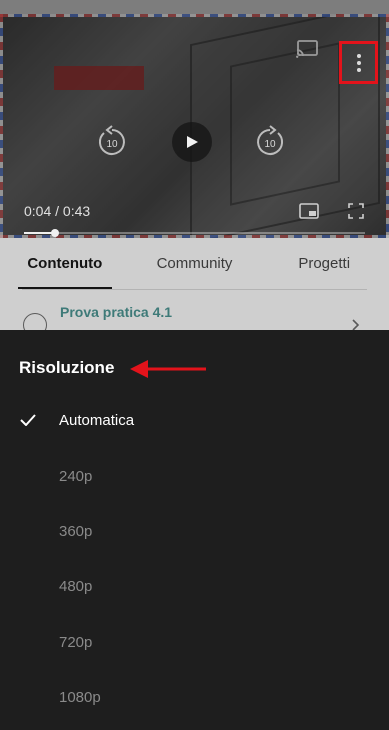 This screenshot has height=730, width=389. Describe the element at coordinates (54, 233) in the screenshot. I see `progress-thumb` at that location.